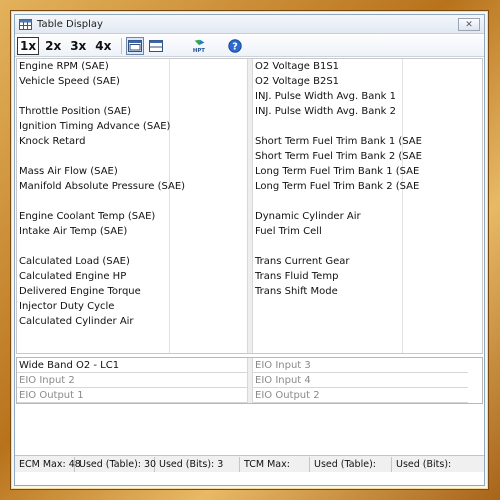 The height and width of the screenshot is (500, 500). Describe the element at coordinates (132, 126) in the screenshot. I see `pid-cell: Ignition Timing Advance (SAE)` at that location.